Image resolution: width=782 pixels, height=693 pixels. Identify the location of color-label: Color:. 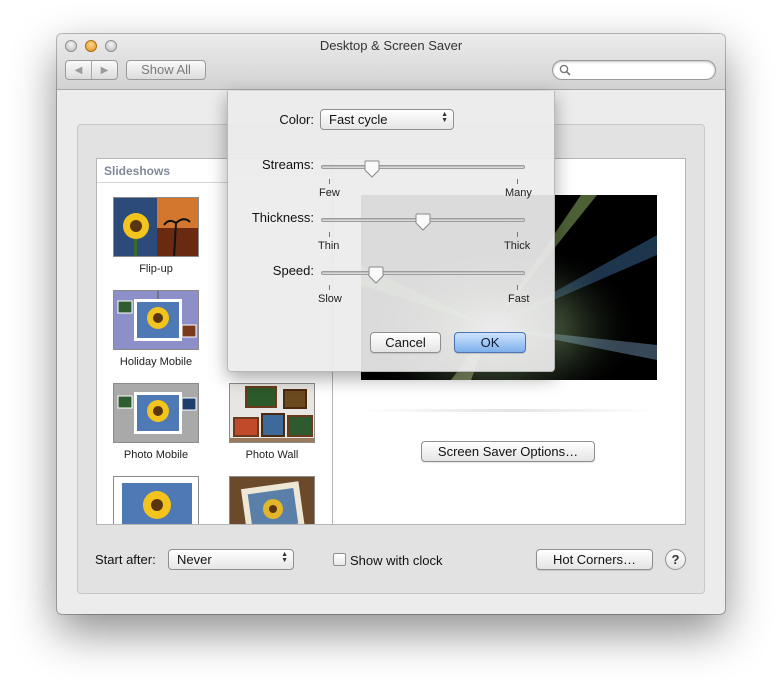
(296, 119).